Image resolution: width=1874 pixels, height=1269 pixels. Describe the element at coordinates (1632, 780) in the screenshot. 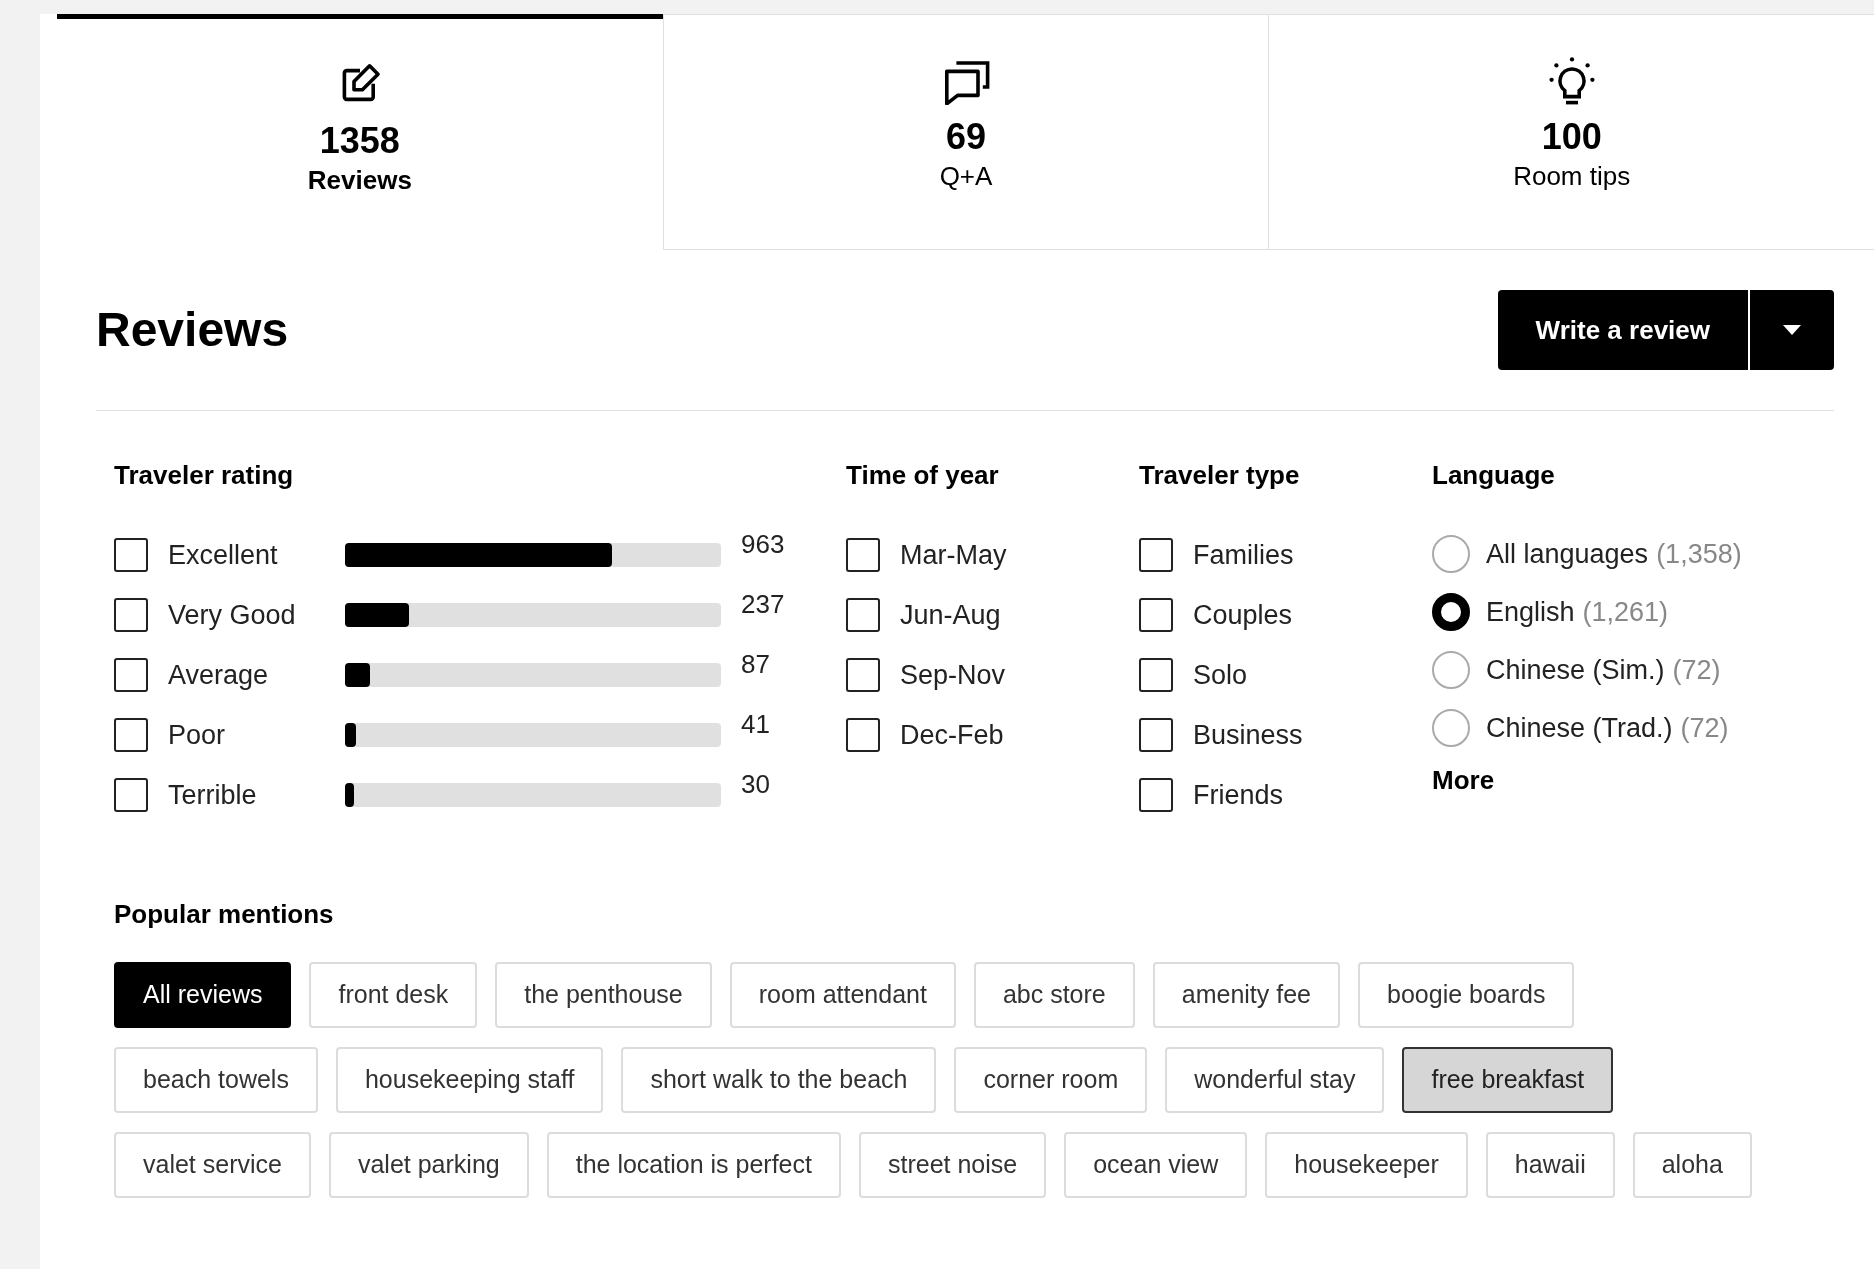

I see `more-link: More` at that location.